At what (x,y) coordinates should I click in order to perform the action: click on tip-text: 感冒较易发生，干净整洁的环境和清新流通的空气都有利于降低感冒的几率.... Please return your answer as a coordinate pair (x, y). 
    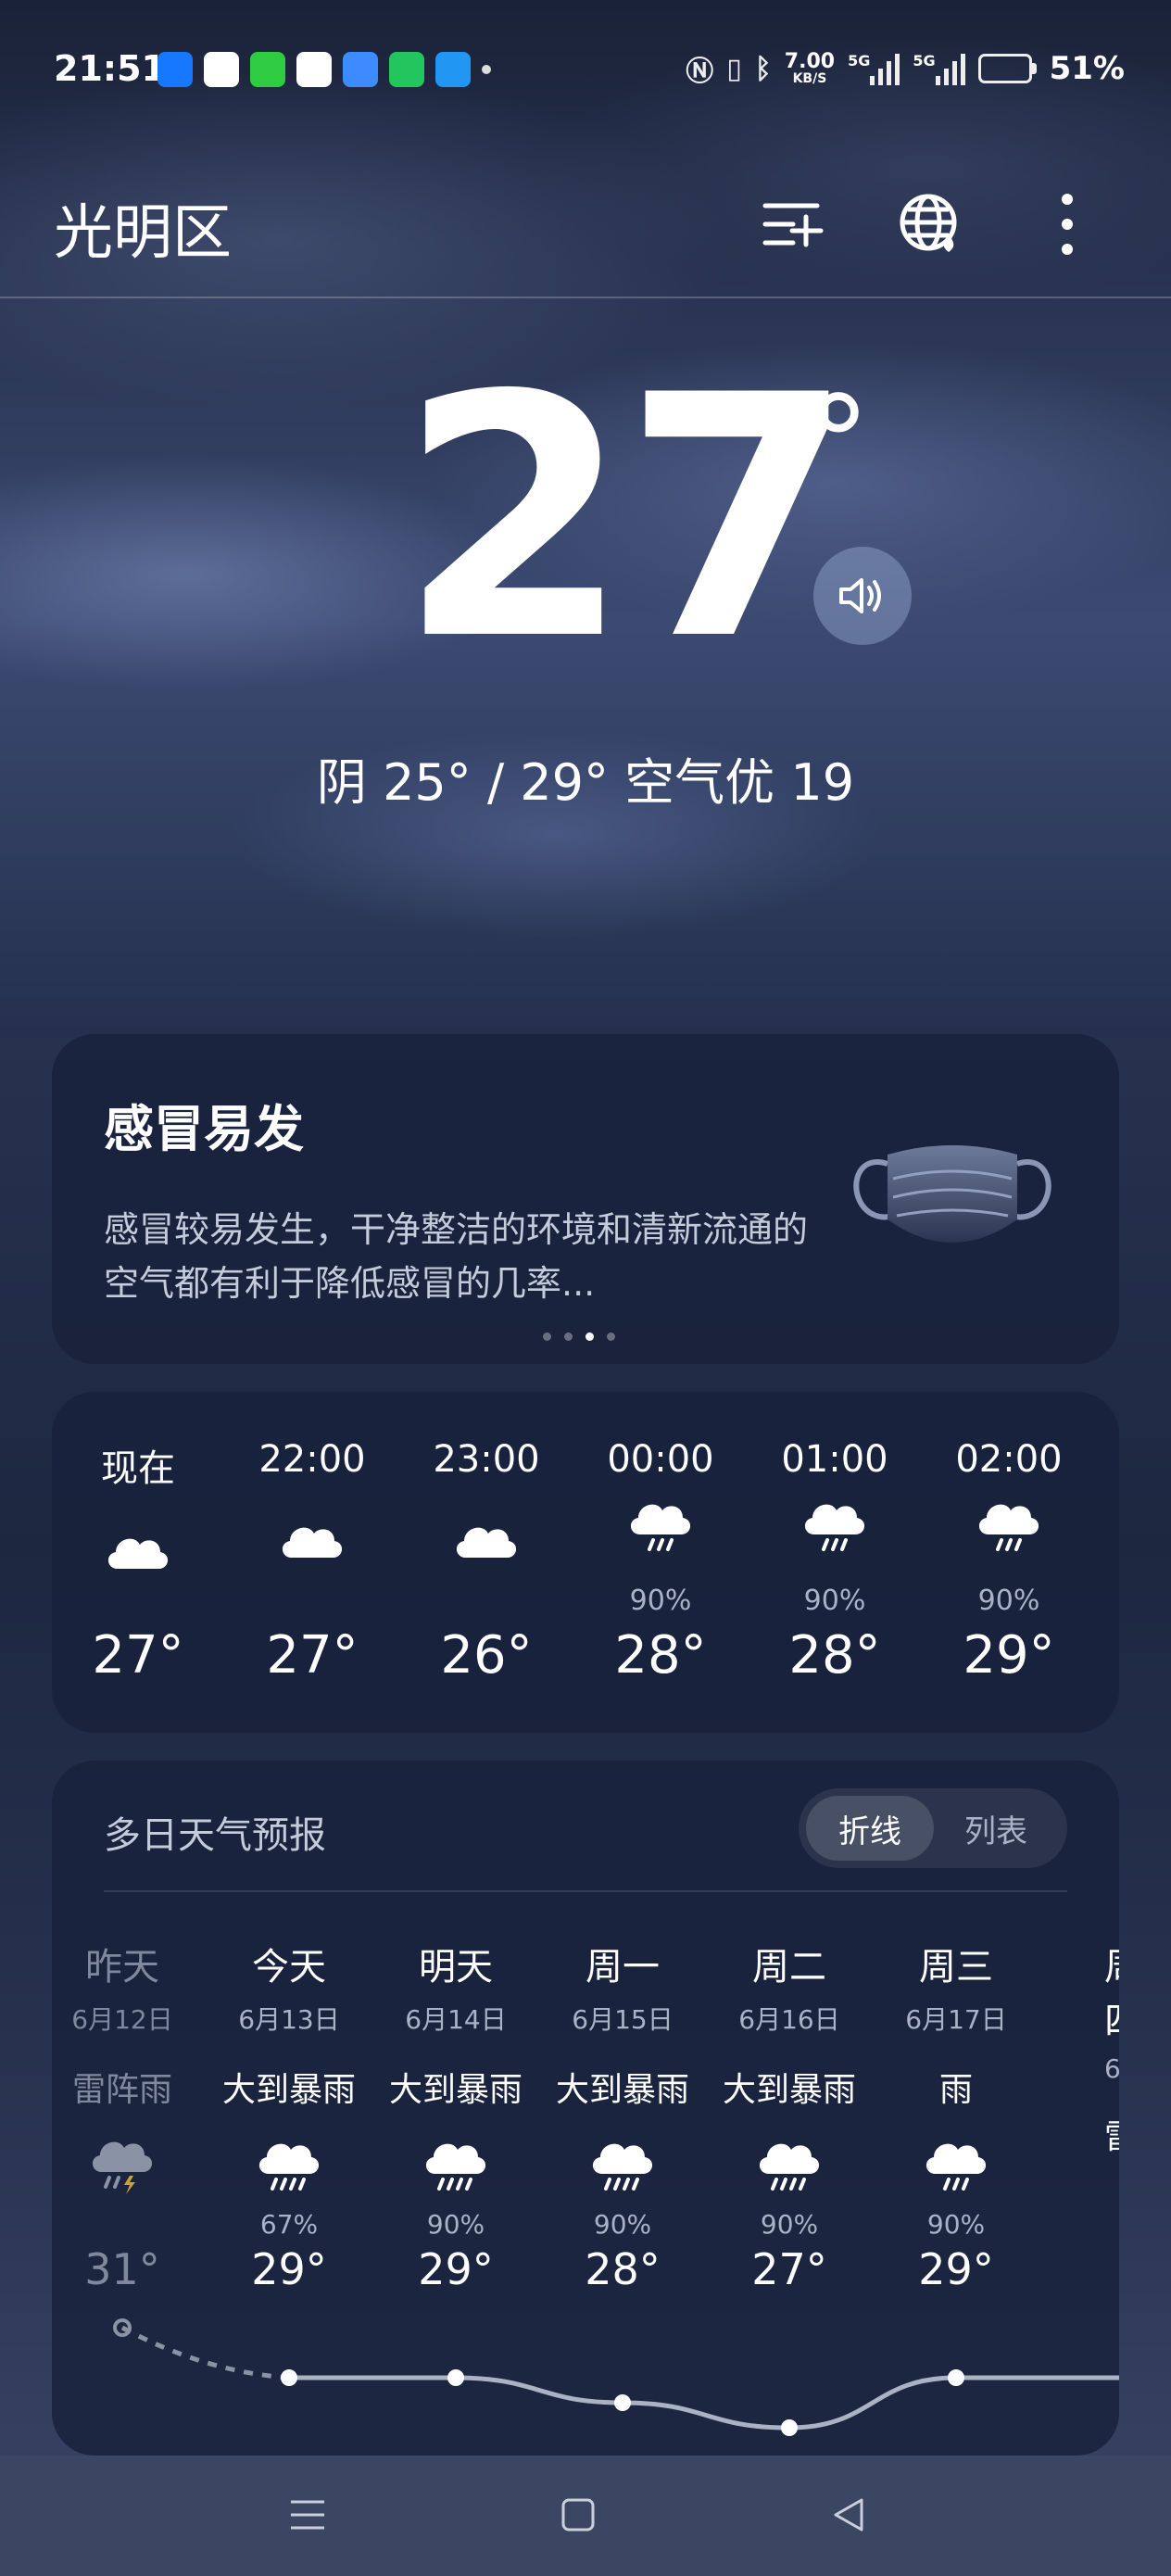
    Looking at the image, I should click on (457, 1256).